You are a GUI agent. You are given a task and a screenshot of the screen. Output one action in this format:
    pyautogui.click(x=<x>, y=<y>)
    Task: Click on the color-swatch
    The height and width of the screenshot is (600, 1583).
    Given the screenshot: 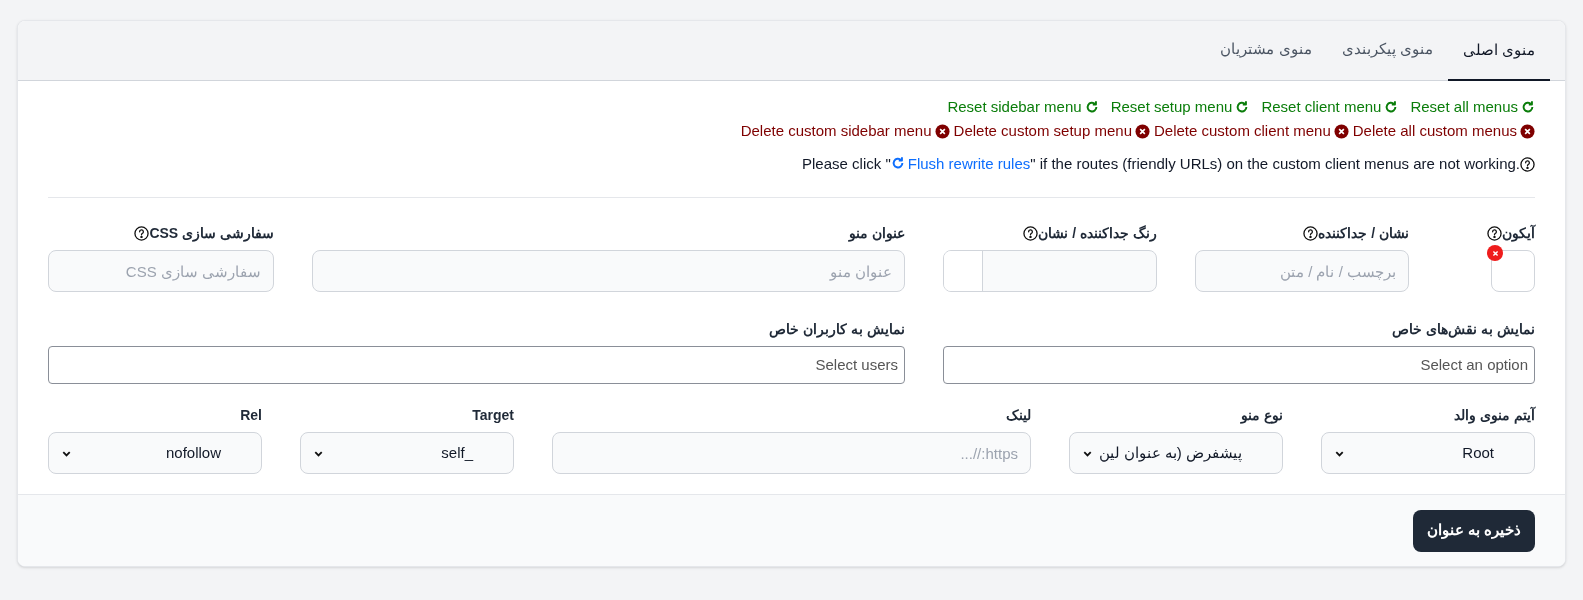 What is the action you would take?
    pyautogui.click(x=963, y=271)
    